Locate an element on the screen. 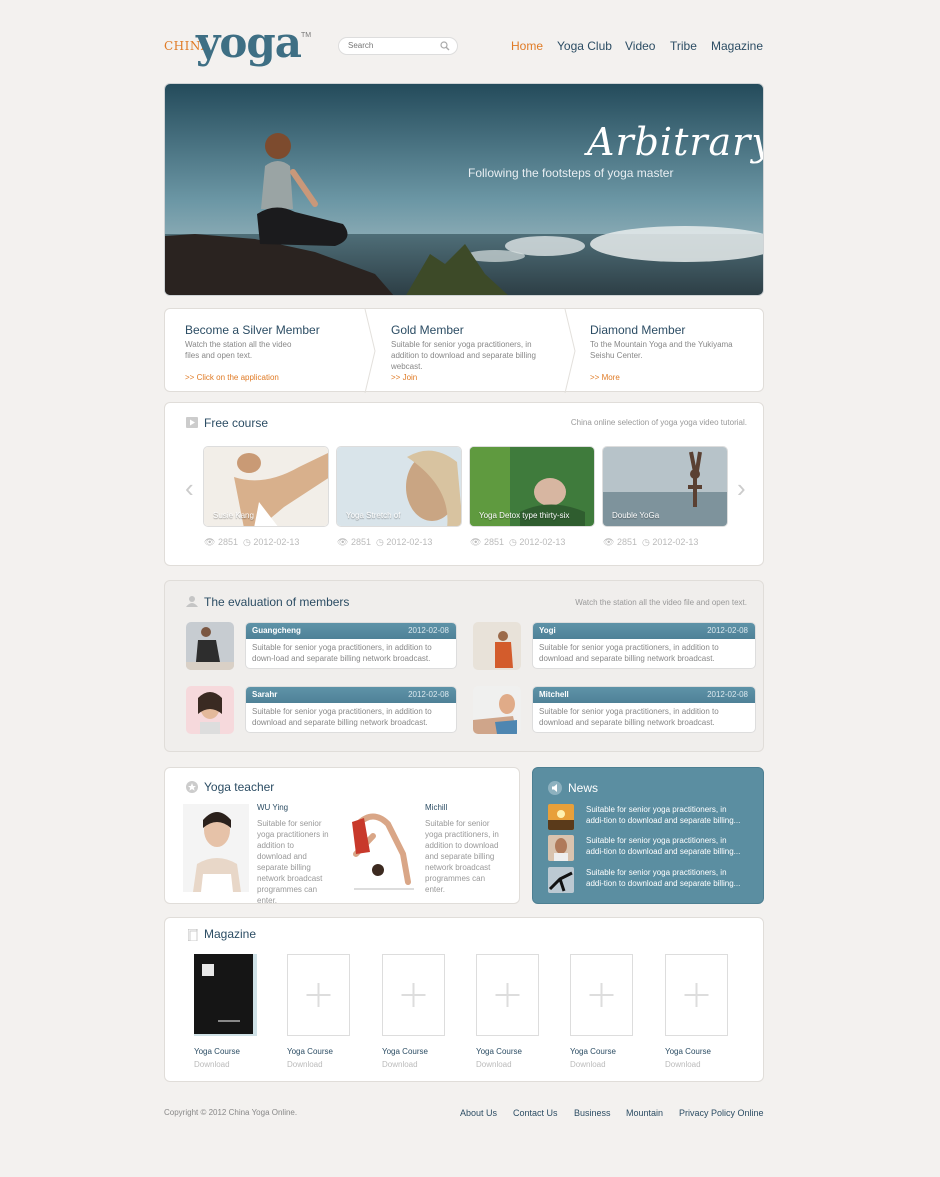 This screenshot has height=1177, width=940. section-title: Magazine is located at coordinates (230, 934).